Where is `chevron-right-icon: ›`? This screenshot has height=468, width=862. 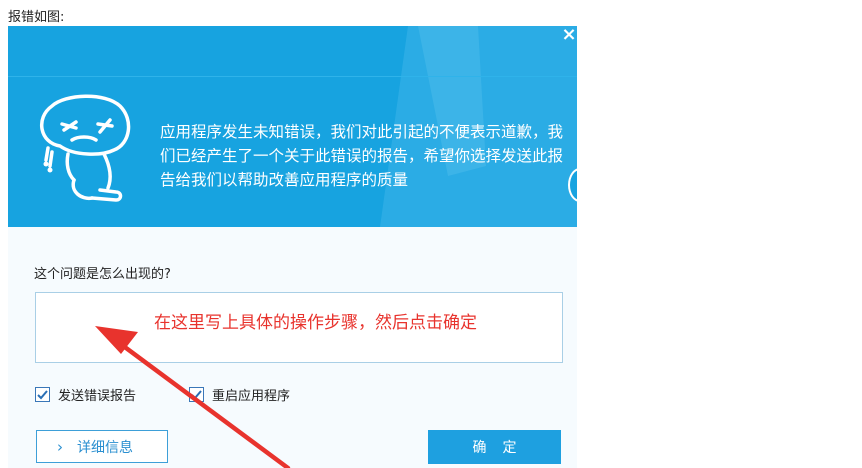 chevron-right-icon: › is located at coordinates (60, 446).